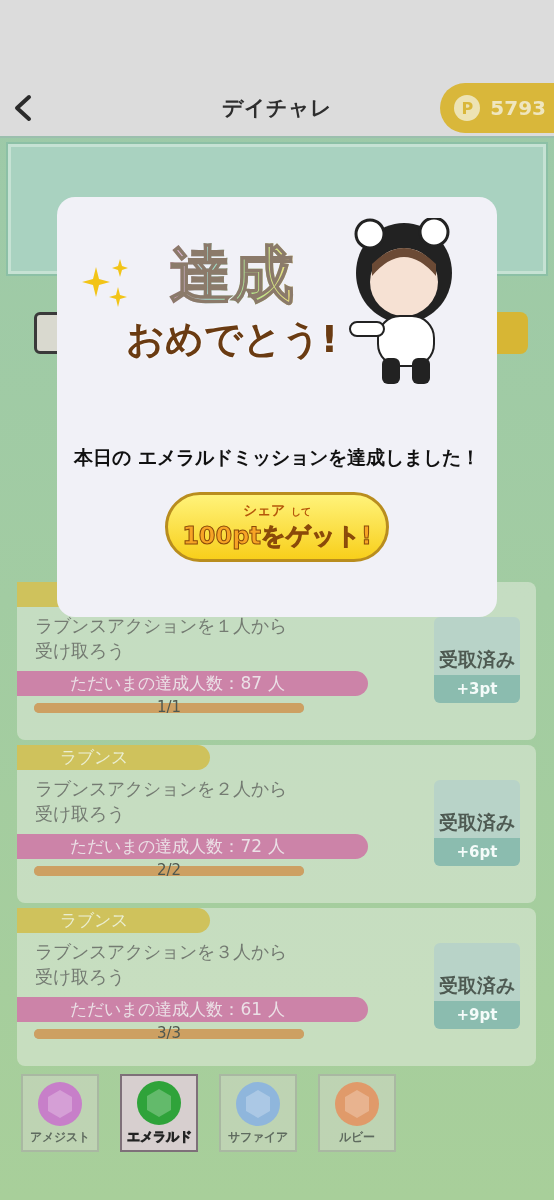 Image resolution: width=554 pixels, height=1200 pixels. Describe the element at coordinates (192, 846) in the screenshot. I see `achievers-count: ただいまの達成人数：72 人` at that location.